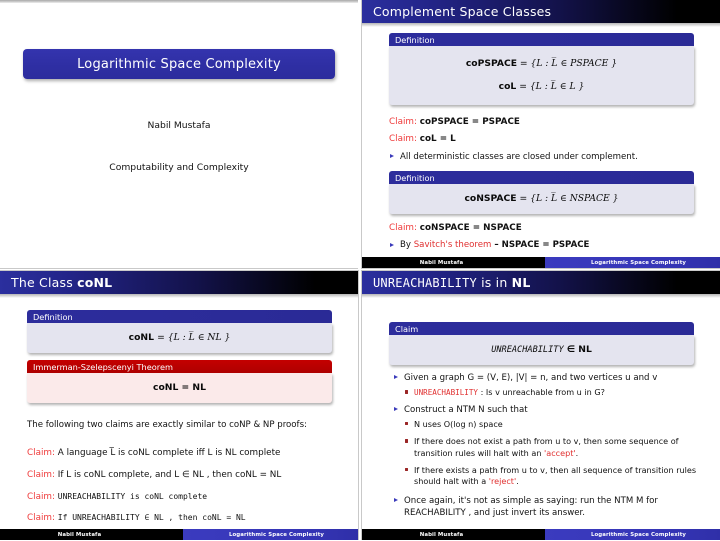 This screenshot has width=720, height=541. I want to click on copspace-lhs: coPSPACE, so click(491, 63).